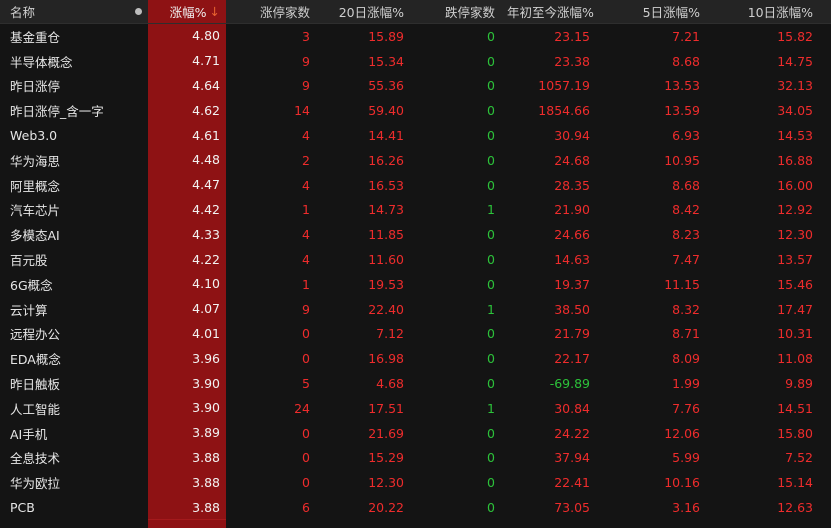 This screenshot has width=831, height=528. I want to click on cell-change-ytd: 22.17, so click(572, 359).